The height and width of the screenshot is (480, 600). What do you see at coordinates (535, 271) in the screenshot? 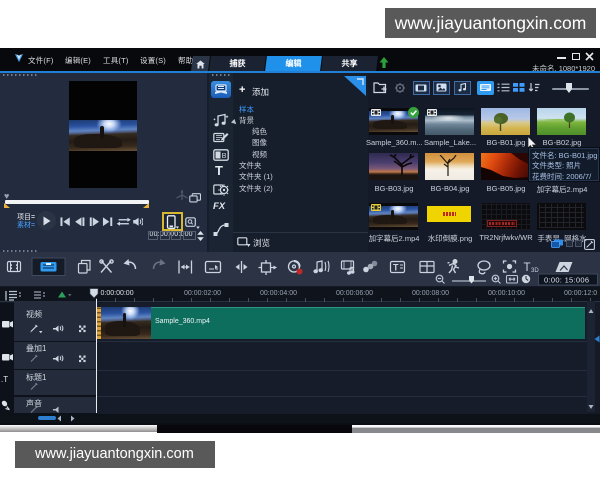
I see `svg-text: 3D` at bounding box center [535, 271].